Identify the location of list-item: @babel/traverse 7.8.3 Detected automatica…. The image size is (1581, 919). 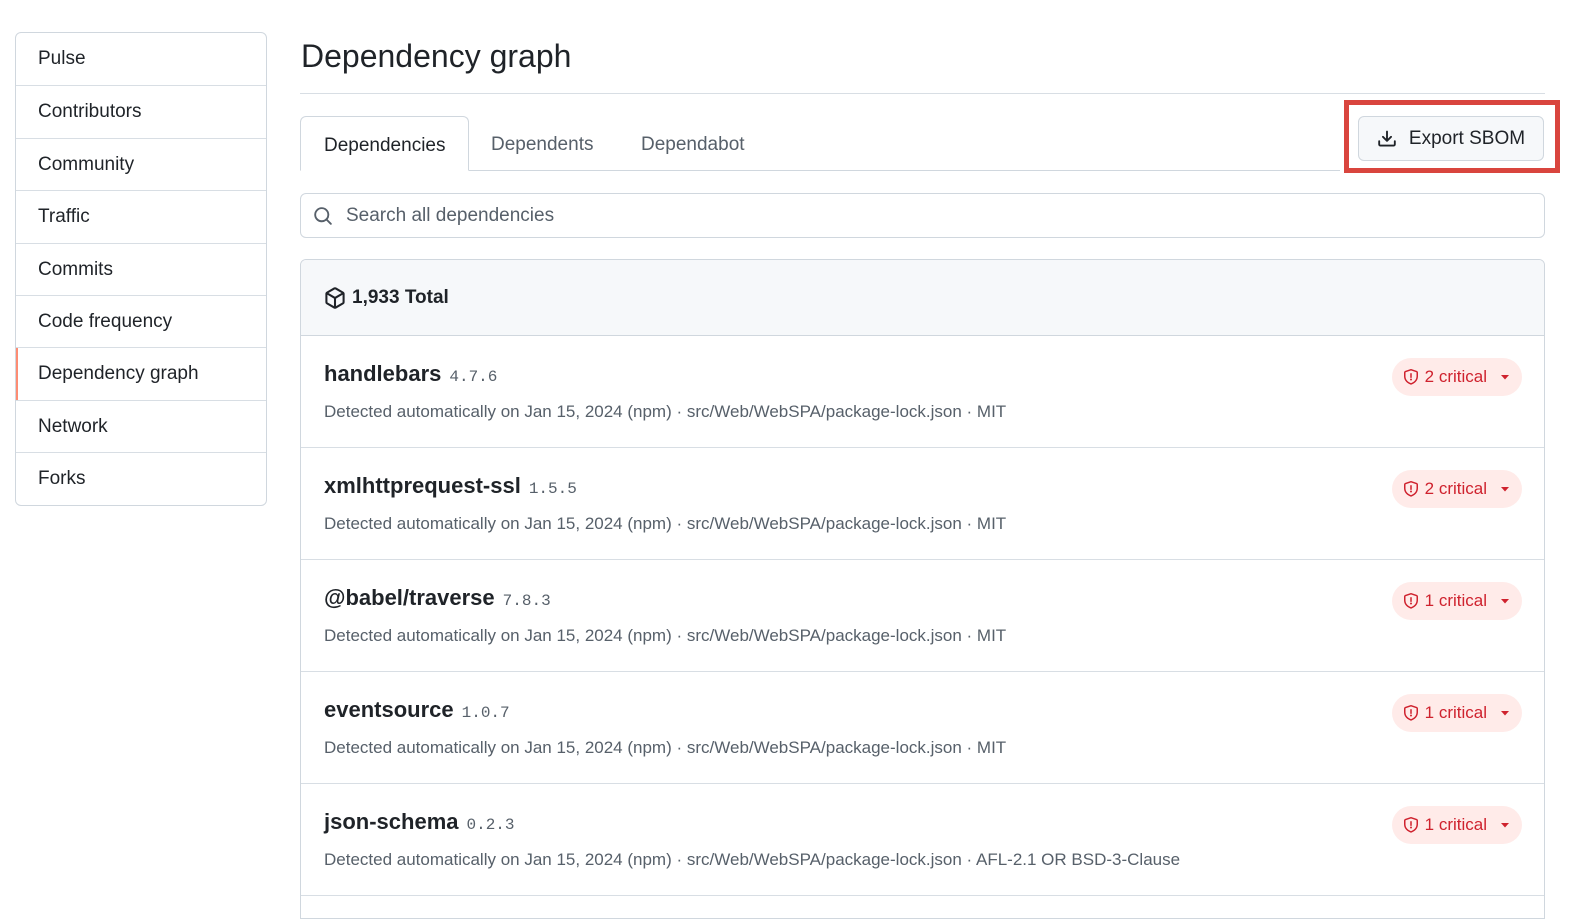
(922, 616).